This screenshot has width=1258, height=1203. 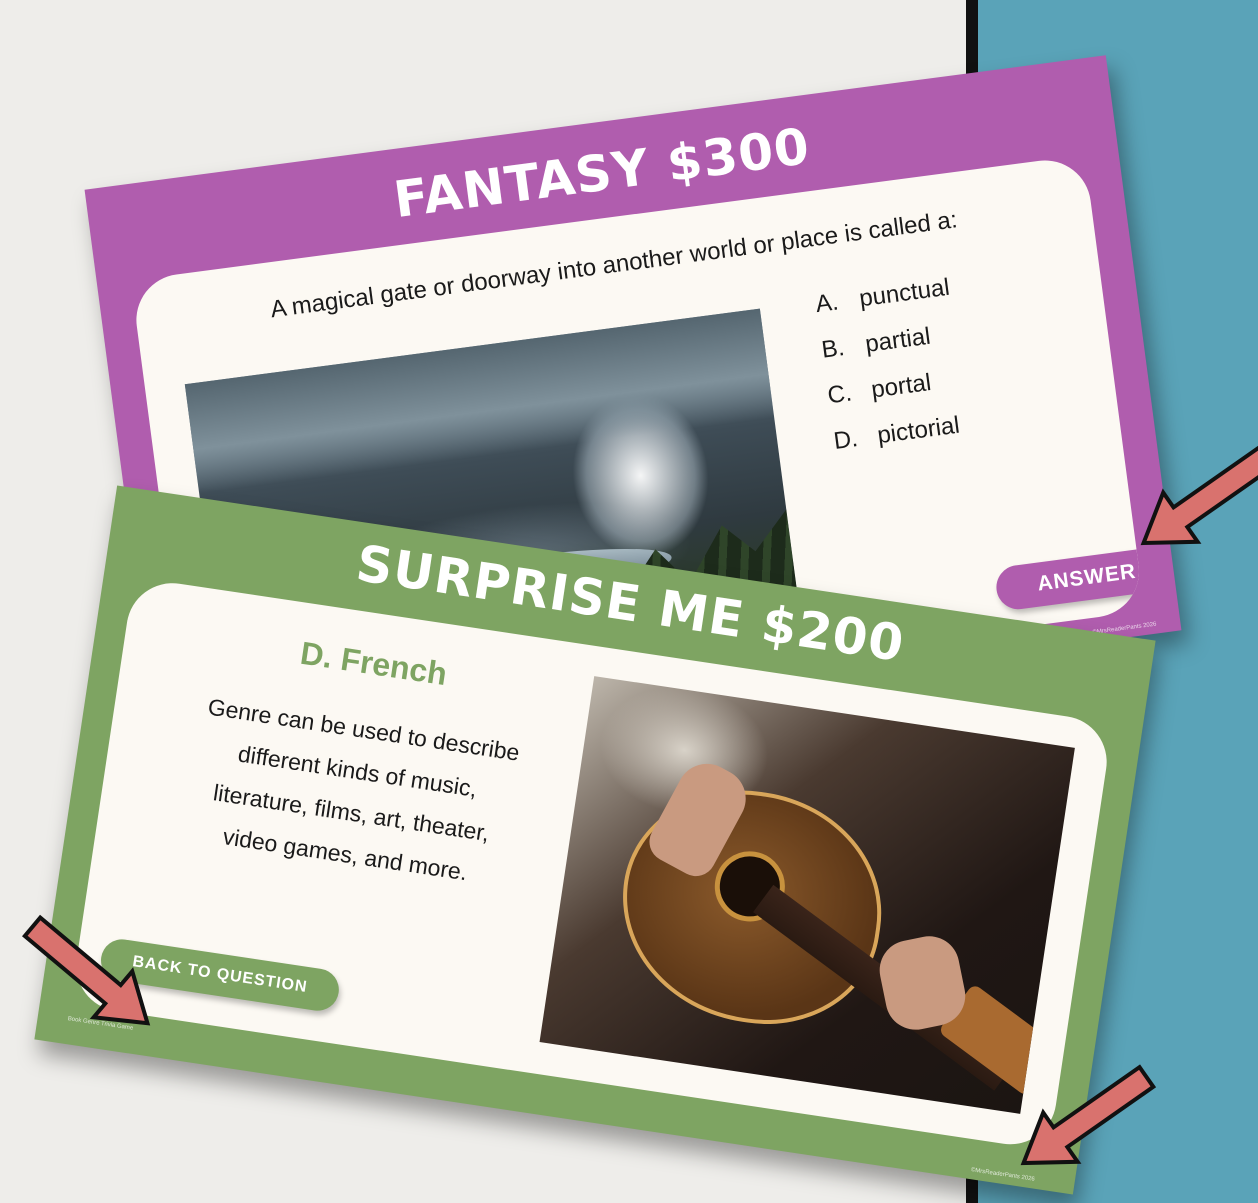 I want to click on option-letter: C., so click(x=840, y=394).